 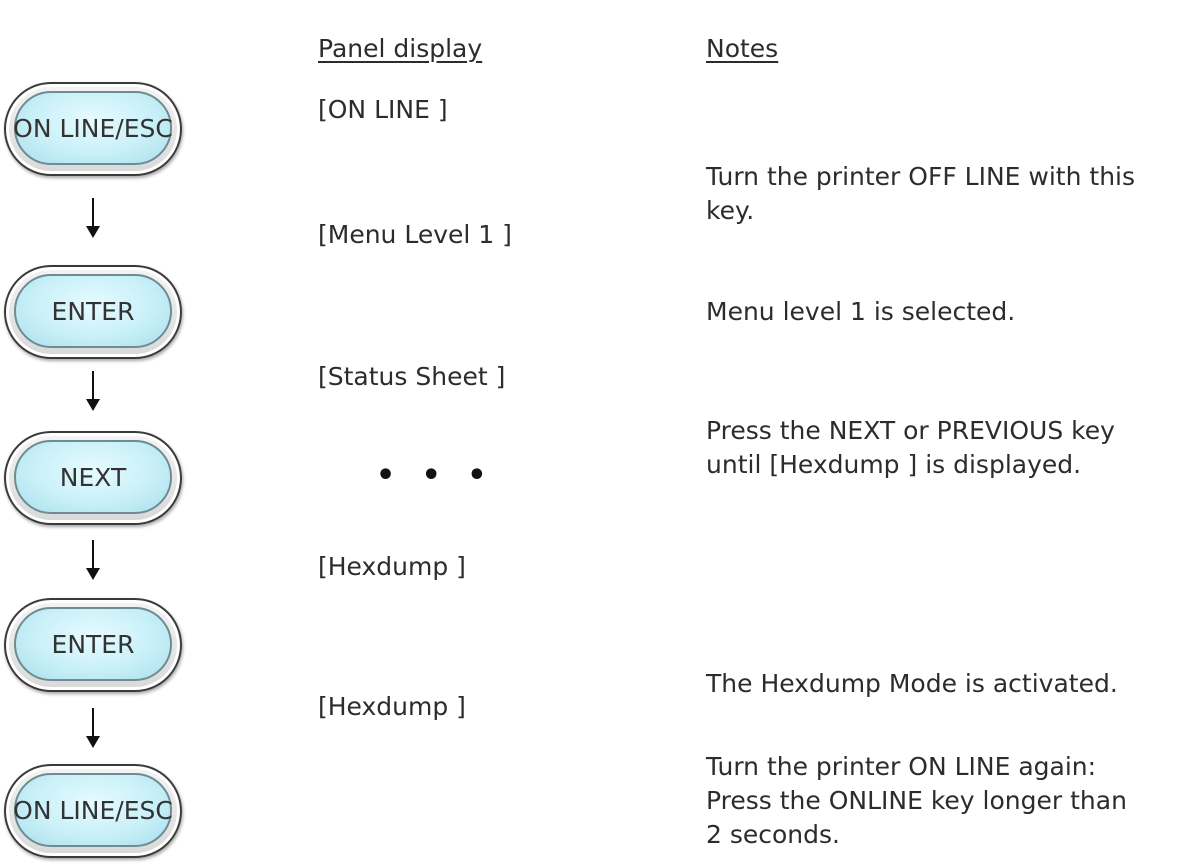 I want to click on note-offline-line1: Turn the printer OFF LINE with this, so click(x=921, y=176).